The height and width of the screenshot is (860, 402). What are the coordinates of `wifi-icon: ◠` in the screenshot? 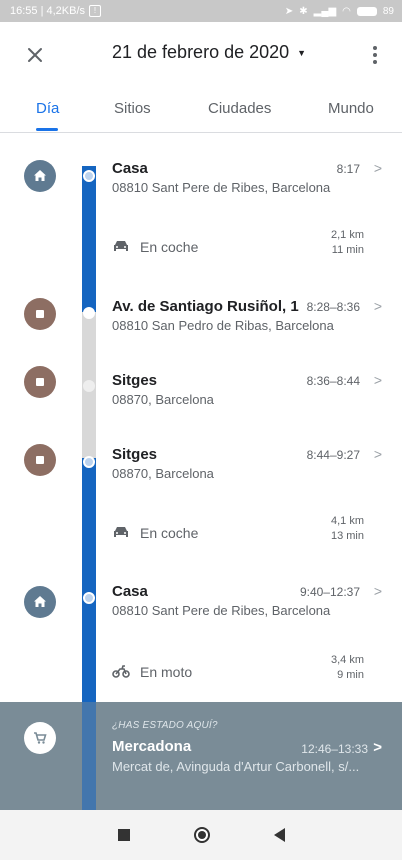 It's located at (346, 11).